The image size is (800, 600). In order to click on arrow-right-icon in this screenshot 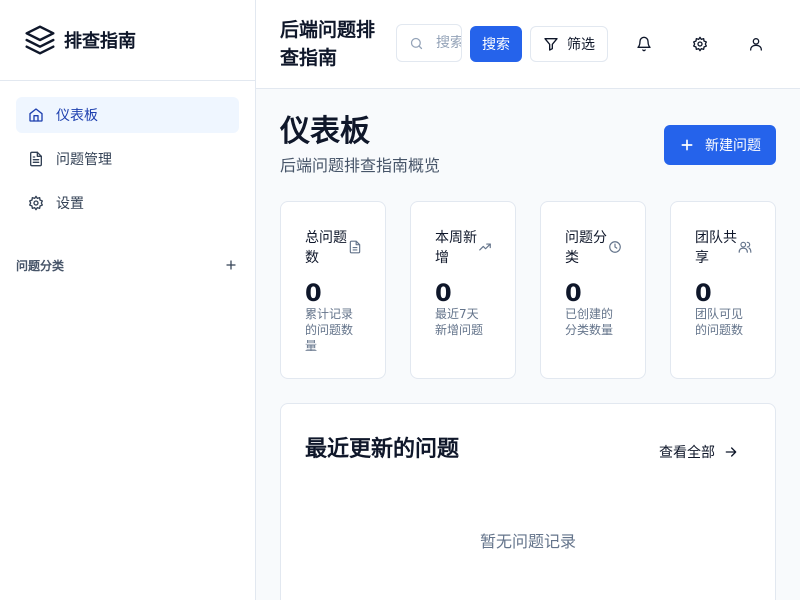, I will do `click(731, 452)`.